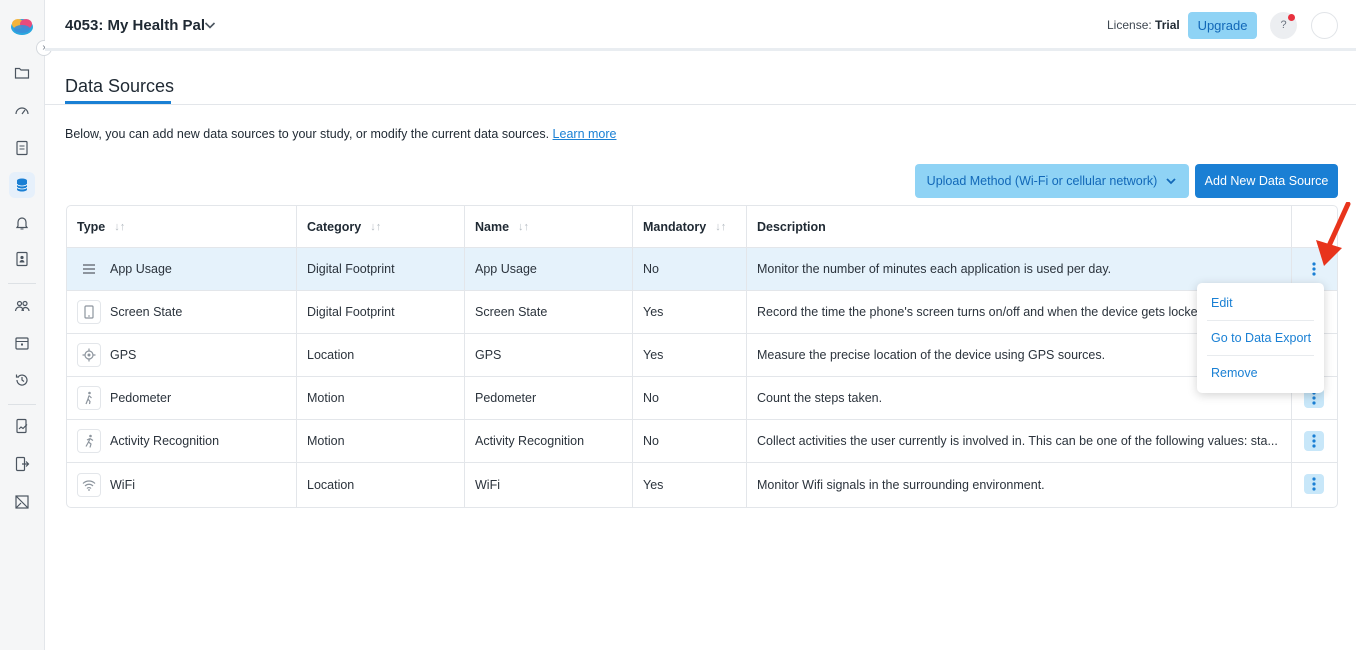 This screenshot has height=650, width=1356. I want to click on menu-item-remove: Remove, so click(1260, 373).